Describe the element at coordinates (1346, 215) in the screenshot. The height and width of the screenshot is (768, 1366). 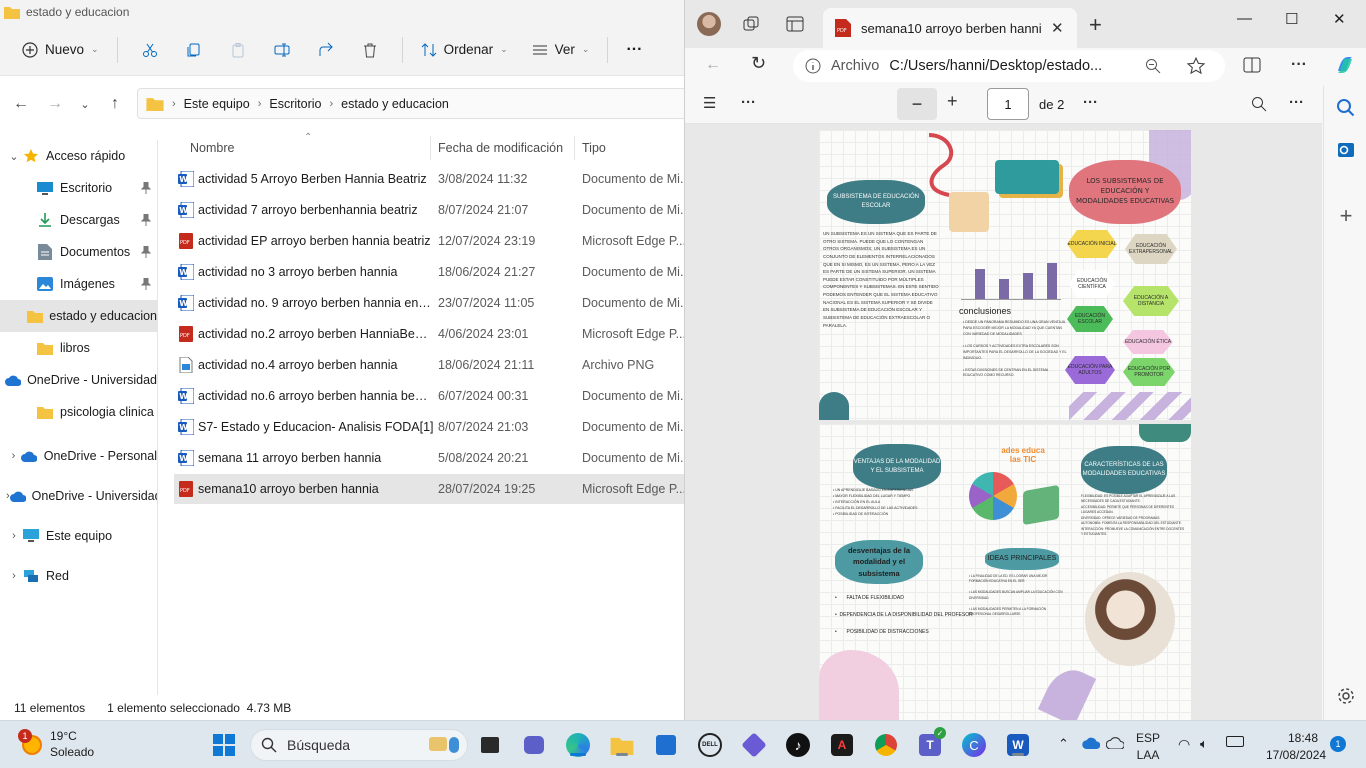
I see `add-sidebar-app-button: +` at that location.